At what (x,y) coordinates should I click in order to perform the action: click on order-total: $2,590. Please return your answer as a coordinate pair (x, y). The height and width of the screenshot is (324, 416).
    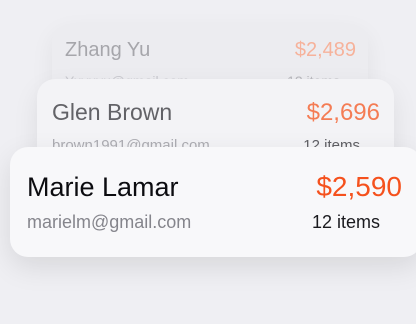
    Looking at the image, I should click on (359, 186).